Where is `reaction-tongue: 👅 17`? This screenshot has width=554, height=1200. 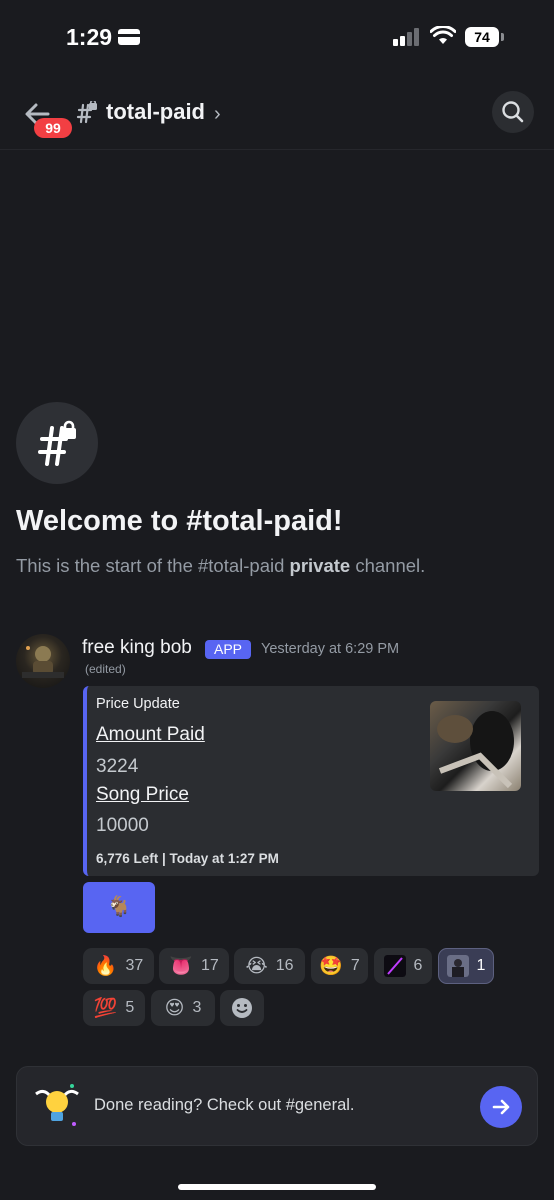
reaction-tongue: 👅 17 is located at coordinates (194, 966).